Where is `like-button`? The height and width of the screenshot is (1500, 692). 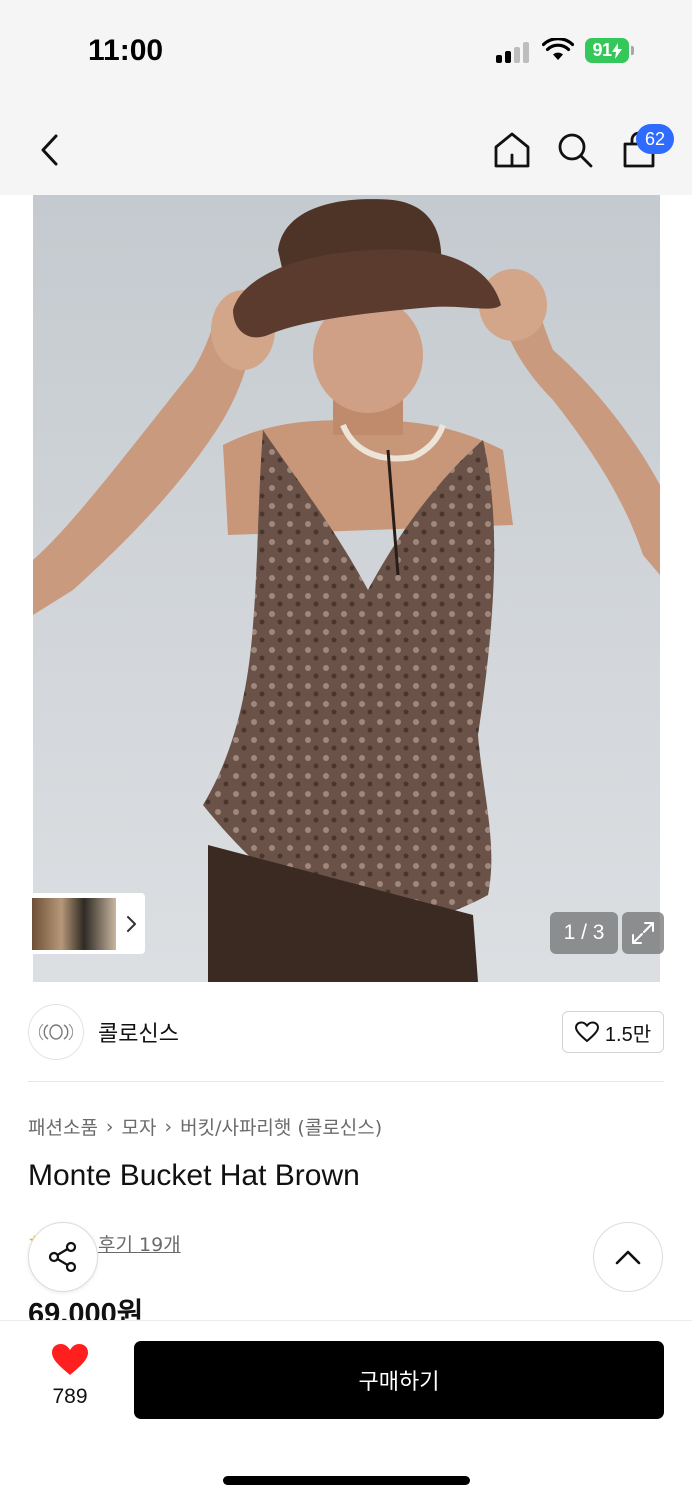 like-button is located at coordinates (70, 1360).